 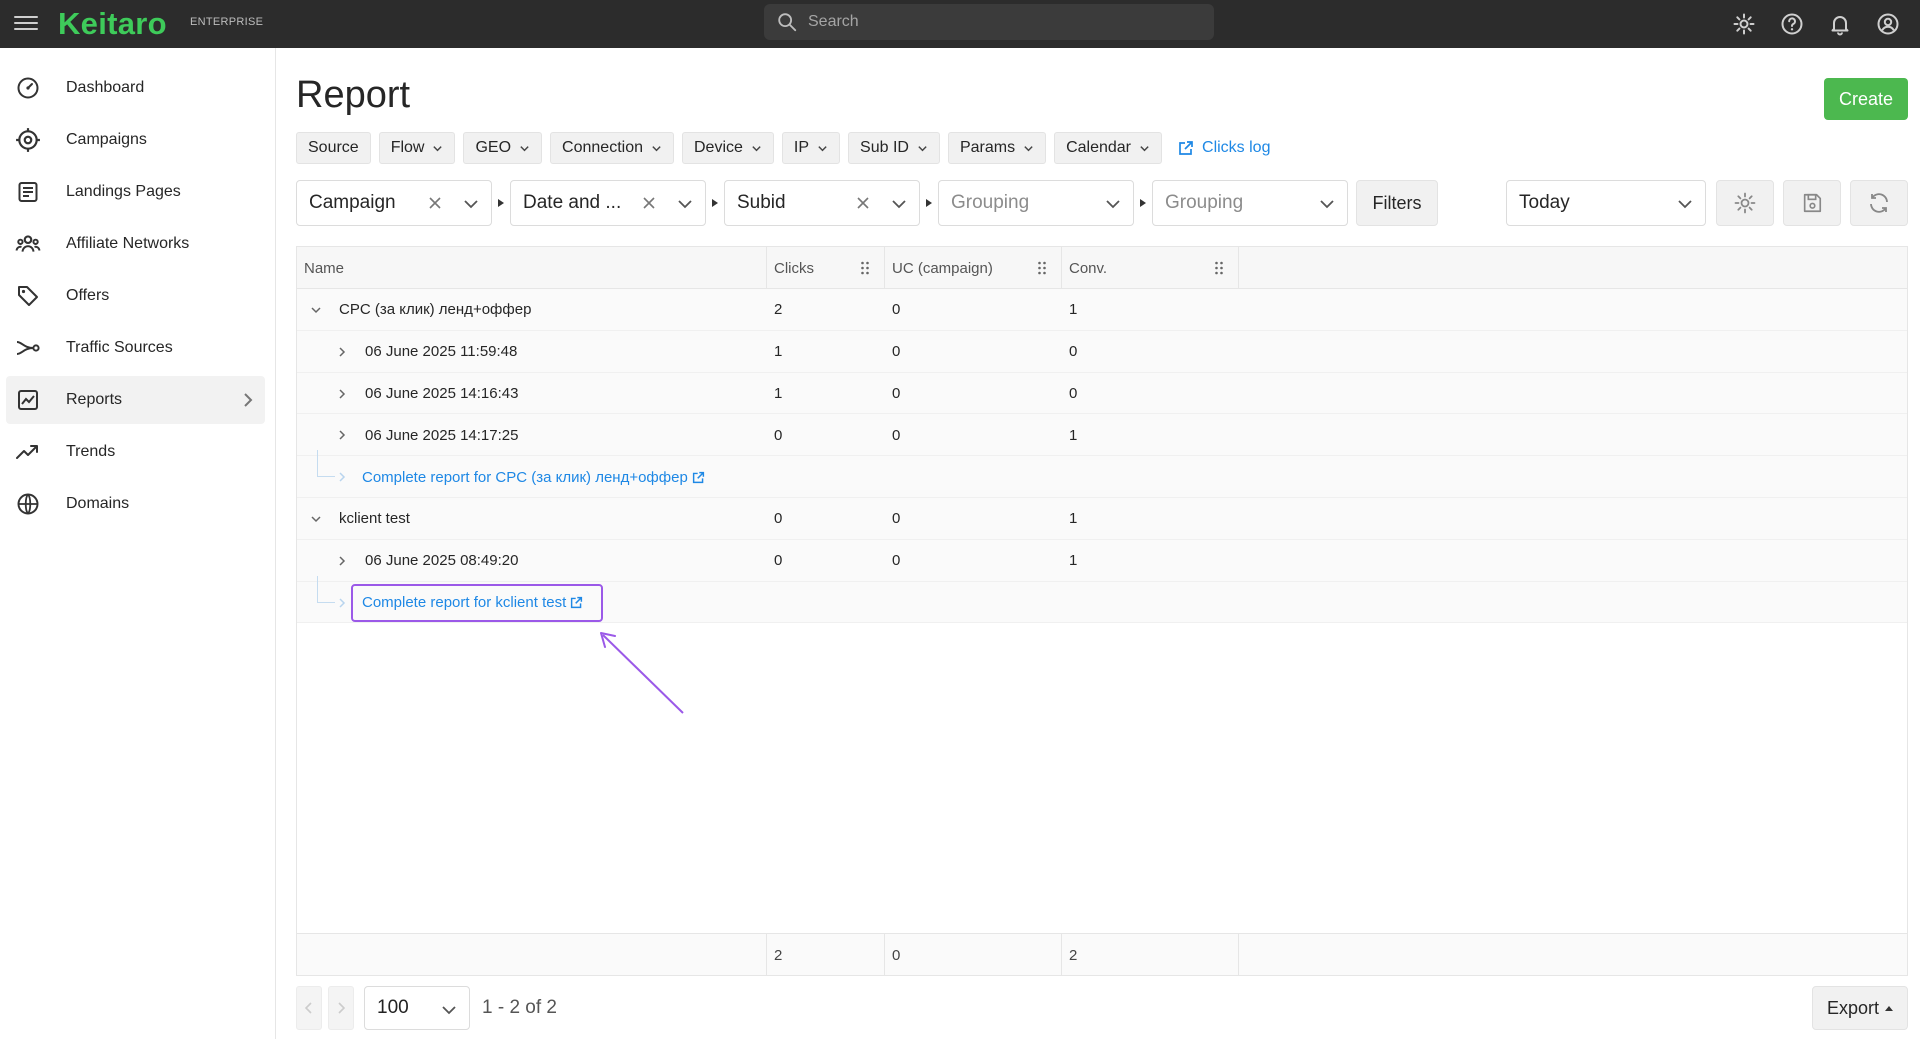 What do you see at coordinates (112, 24) in the screenshot?
I see `logo: Keitaro` at bounding box center [112, 24].